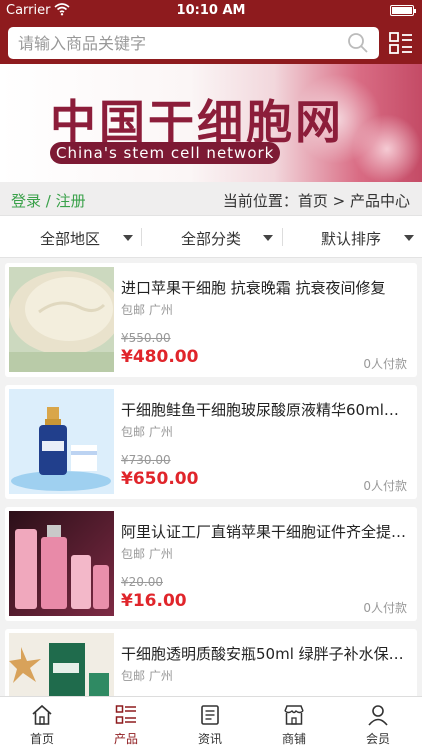 This screenshot has width=422, height=750. What do you see at coordinates (146, 460) in the screenshot?
I see `product-original-price: ¥730.00` at bounding box center [146, 460].